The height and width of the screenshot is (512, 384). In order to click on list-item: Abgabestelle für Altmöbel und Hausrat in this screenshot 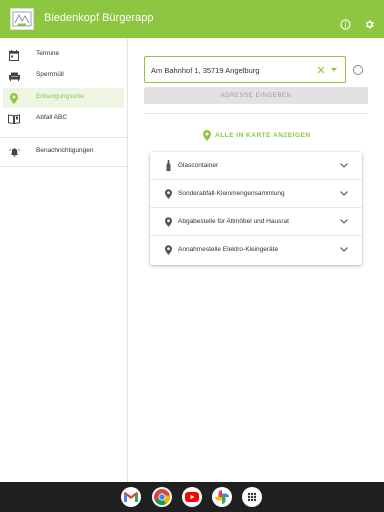, I will do `click(256, 222)`.